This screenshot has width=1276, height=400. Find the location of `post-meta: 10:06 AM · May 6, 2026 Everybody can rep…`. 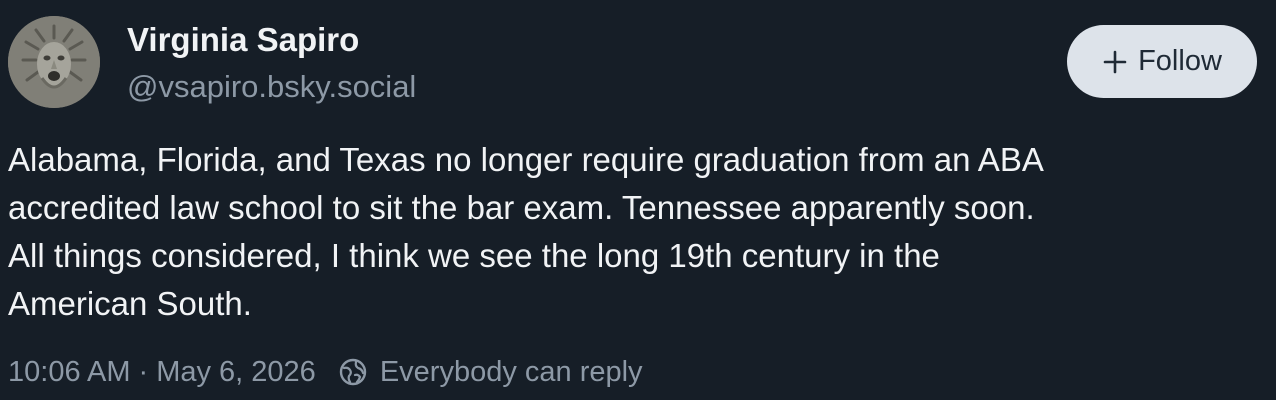

post-meta: 10:06 AM · May 6, 2026 Everybody can rep… is located at coordinates (325, 372).